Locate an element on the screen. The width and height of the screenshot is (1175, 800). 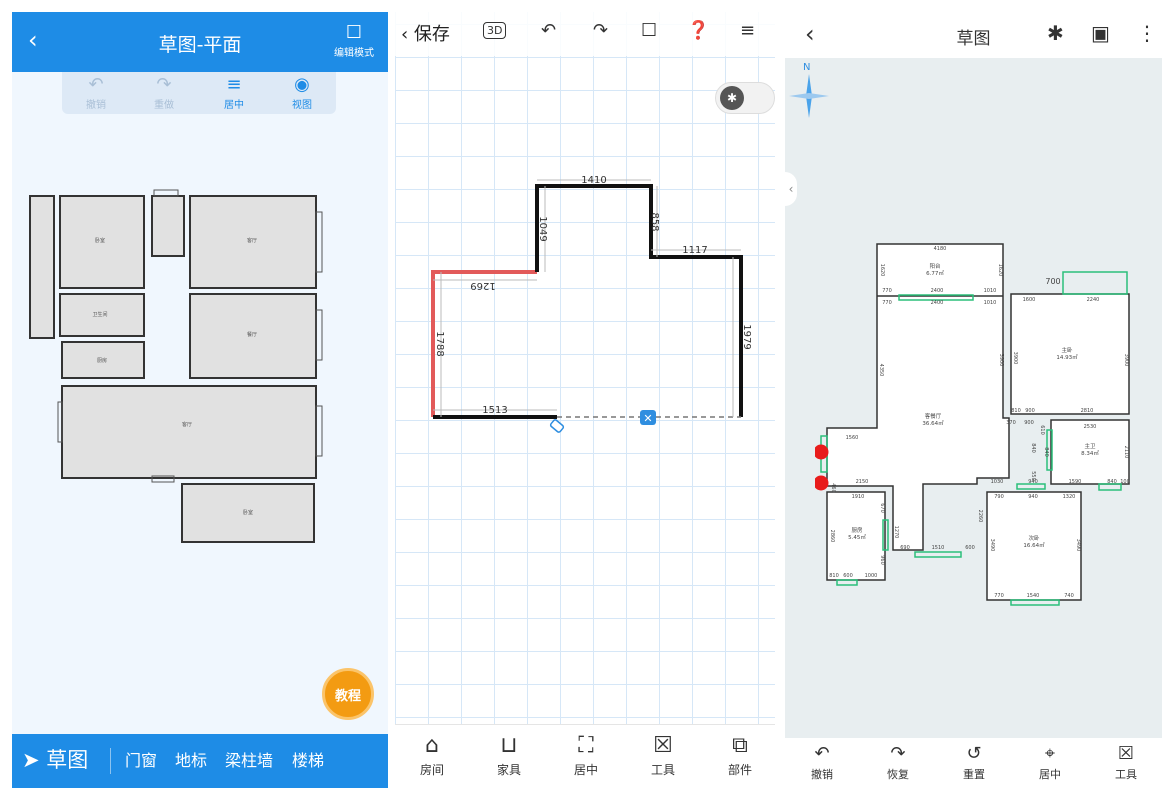
toolbar: ↶ 撤销 ↷ 重做 ≡ 居中 ◉ 视图 is located at coordinates (199, 93).